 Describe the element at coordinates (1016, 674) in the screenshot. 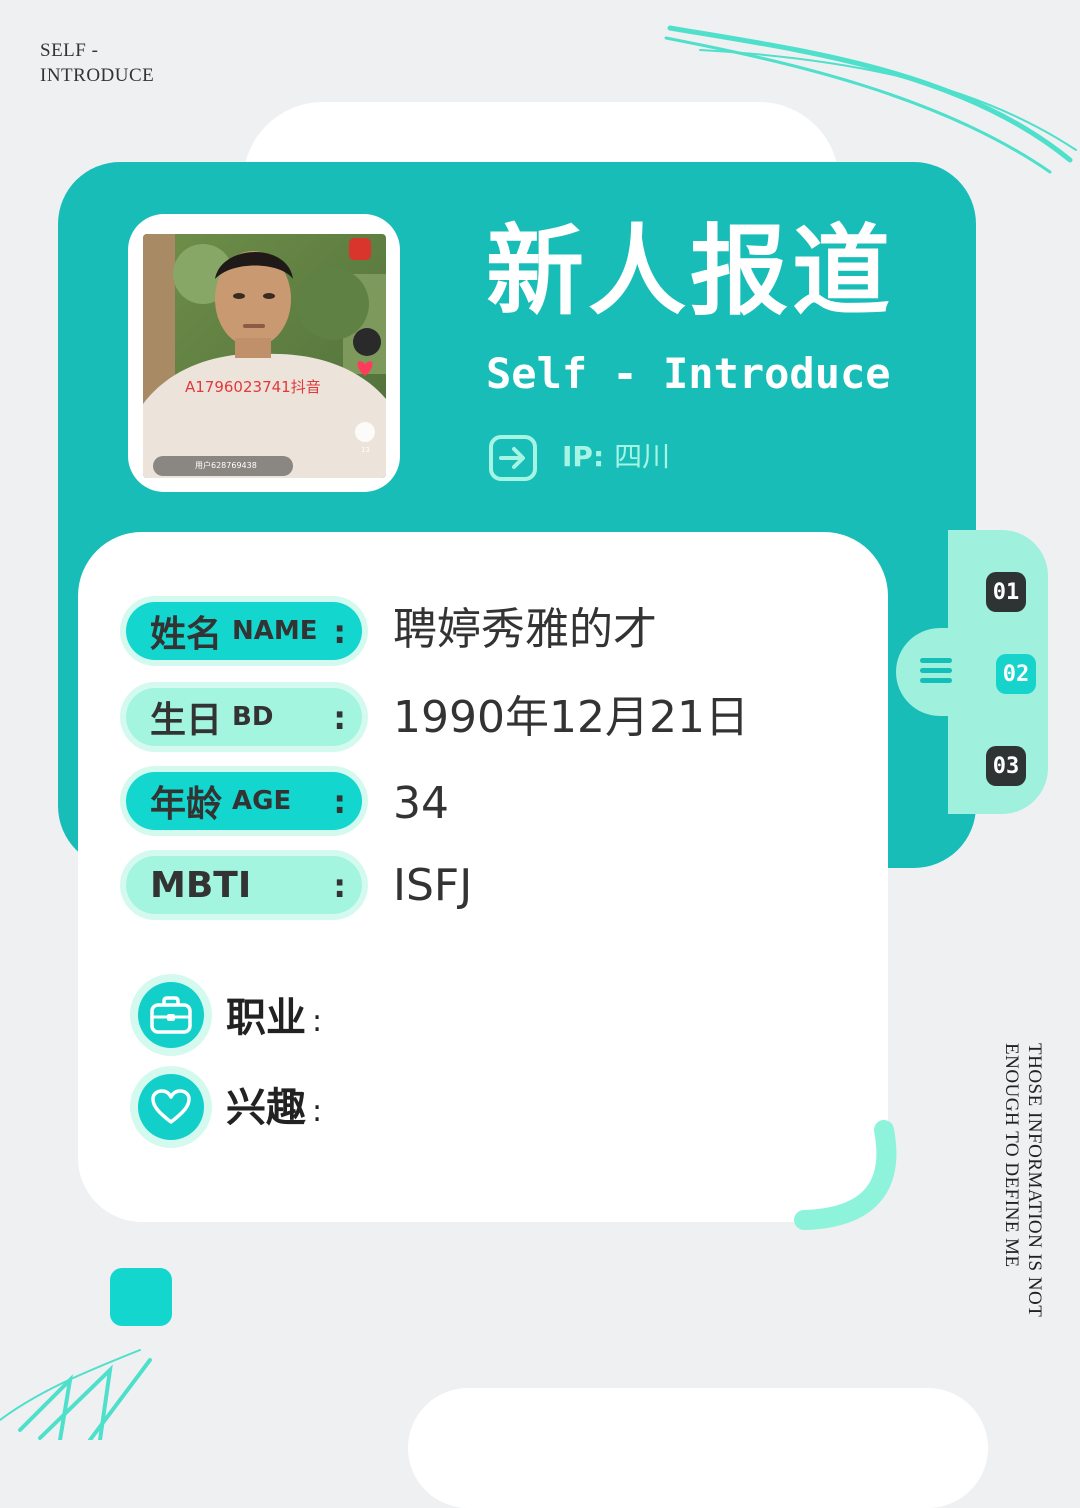

I see `nav-item-02: 02` at that location.